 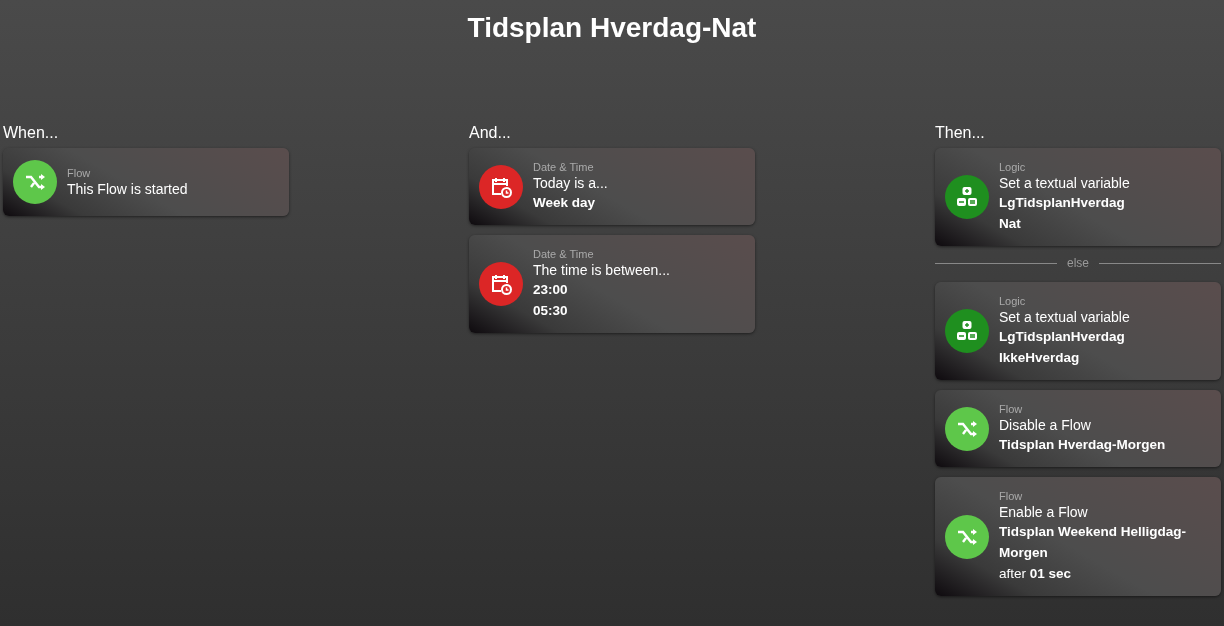 I want to click on flow-card: Flow Disable a Flow Tidsplan Hverdag-Morgen, so click(x=1078, y=428).